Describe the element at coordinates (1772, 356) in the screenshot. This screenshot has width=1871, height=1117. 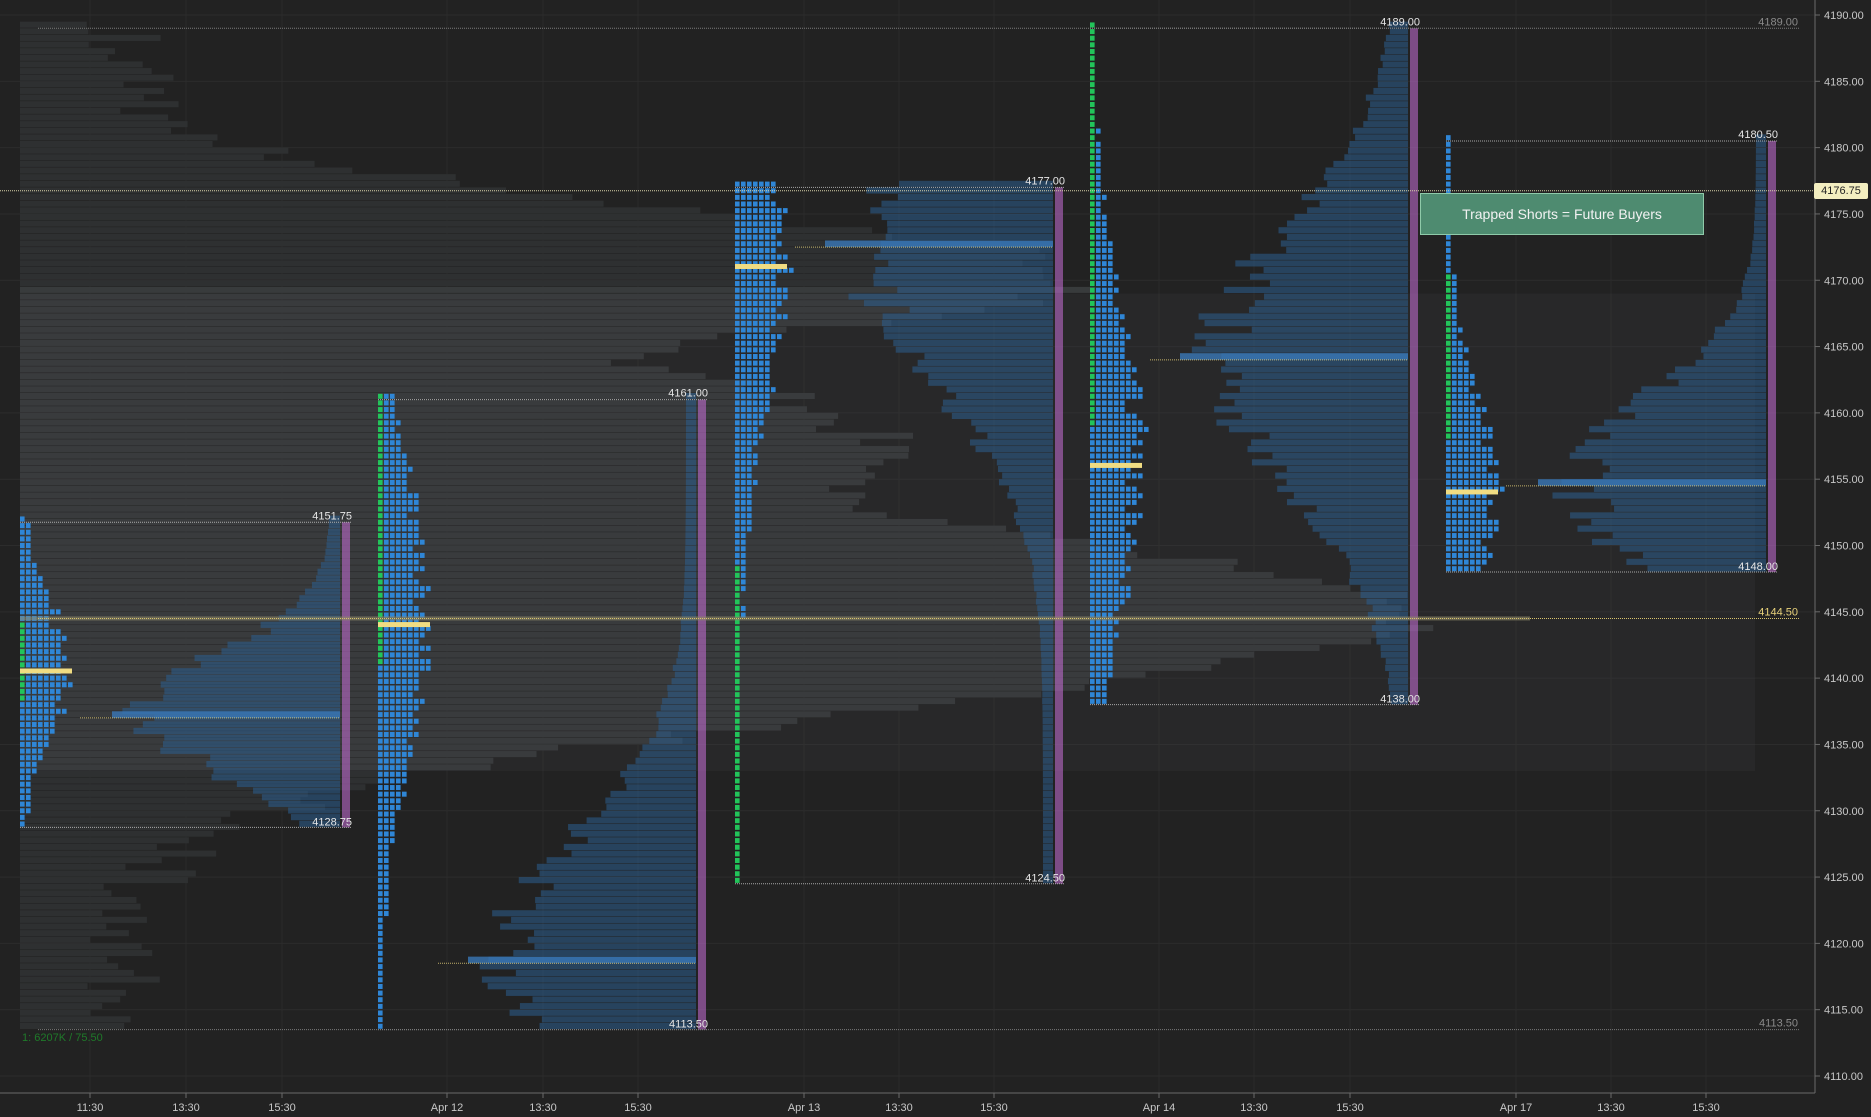
I see `volume-number-column` at that location.